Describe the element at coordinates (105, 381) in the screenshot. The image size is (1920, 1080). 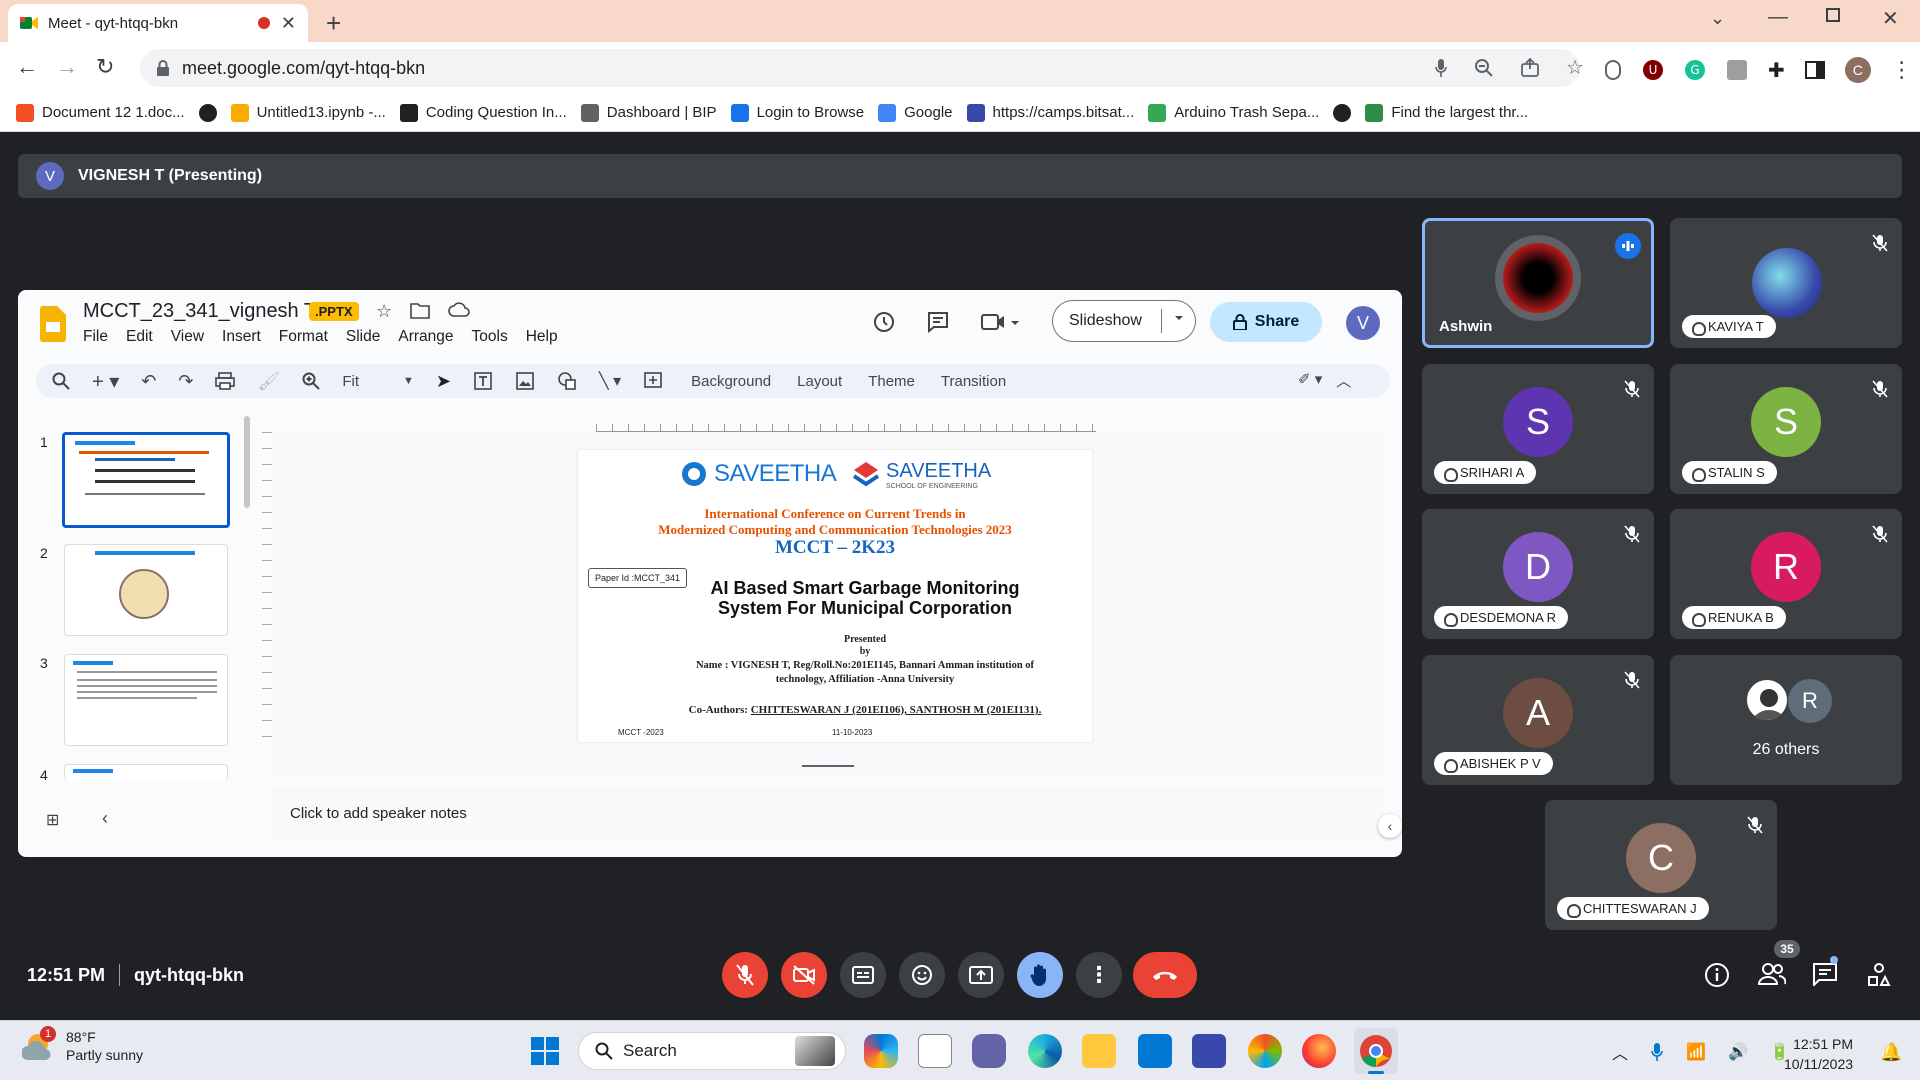
I see `new-slide-icon: + ▾` at that location.